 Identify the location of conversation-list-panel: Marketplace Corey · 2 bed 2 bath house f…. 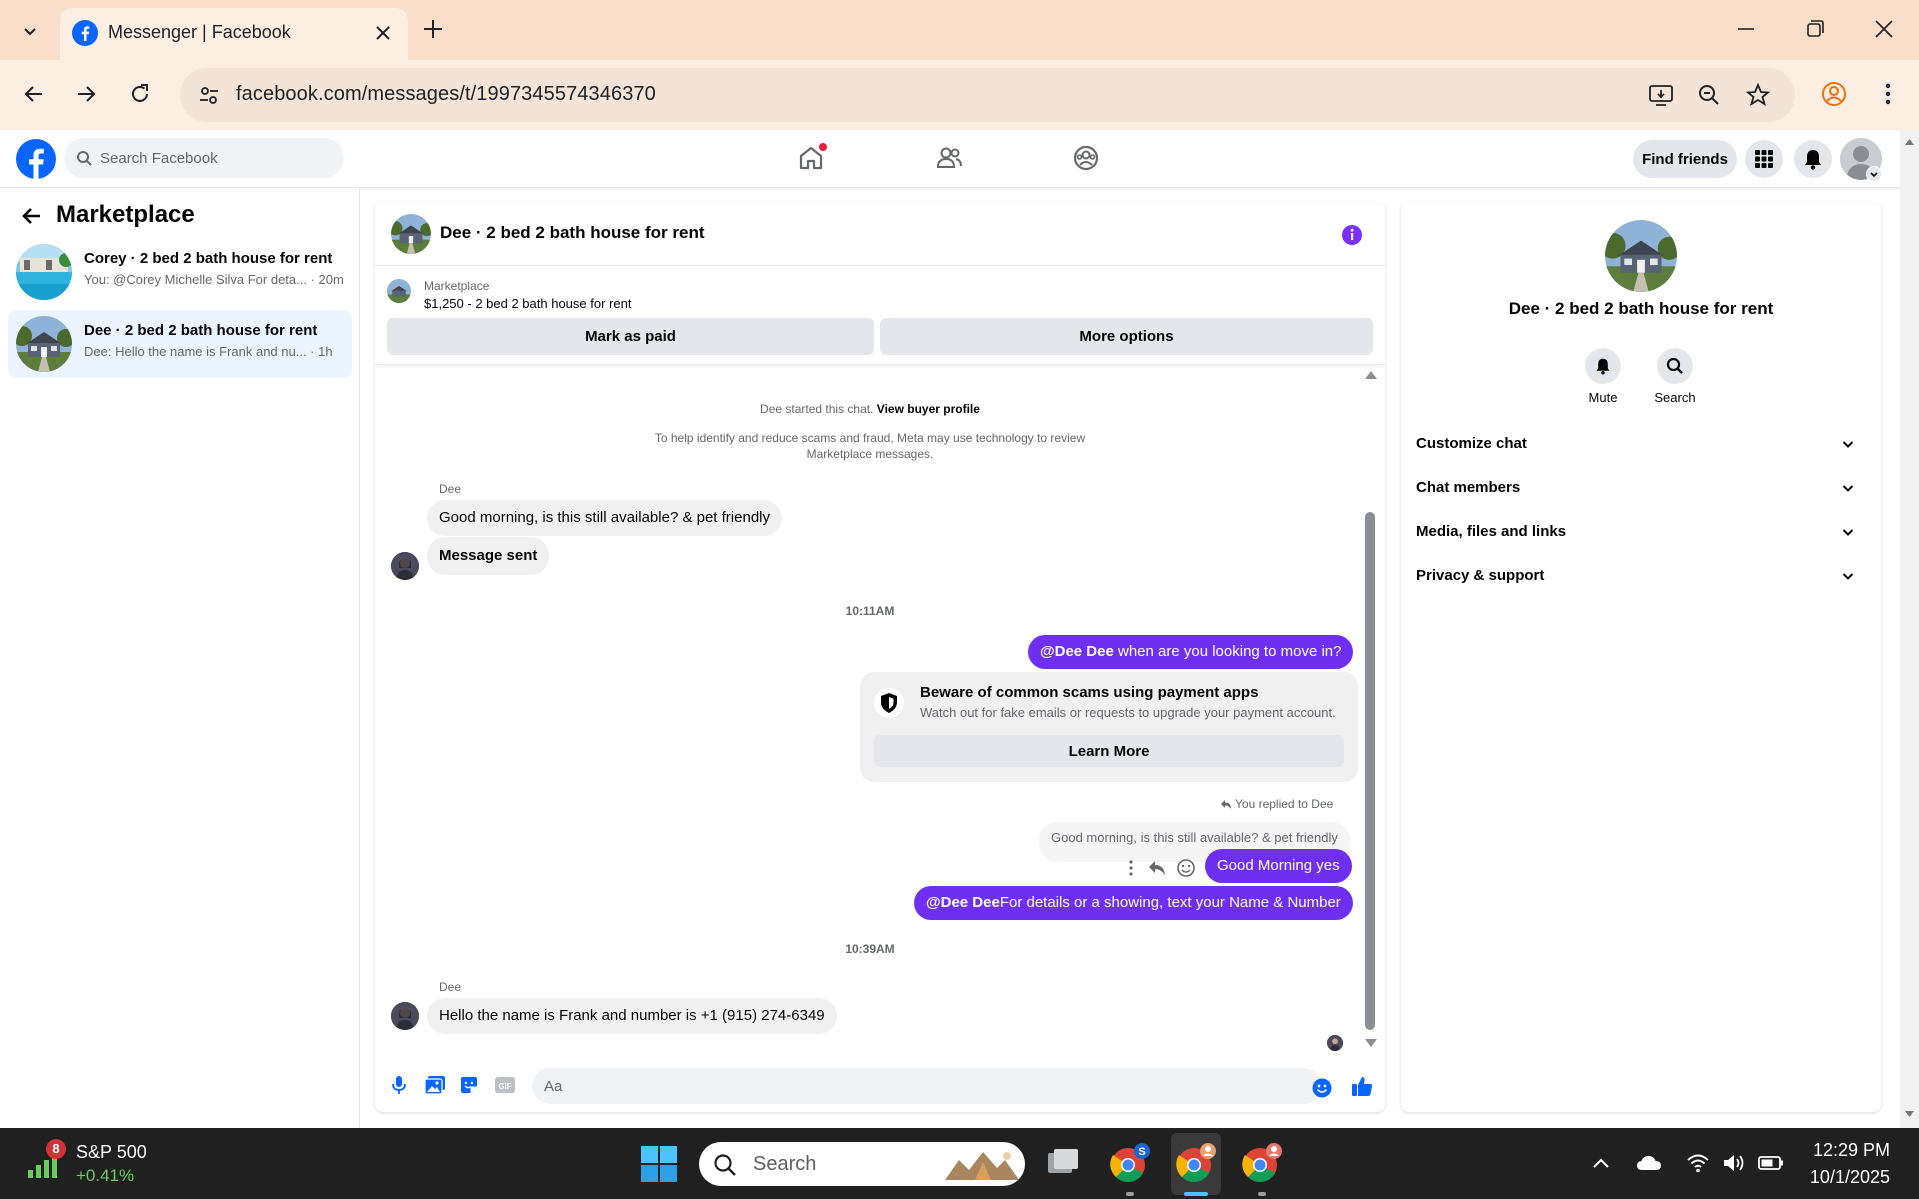
(180, 658).